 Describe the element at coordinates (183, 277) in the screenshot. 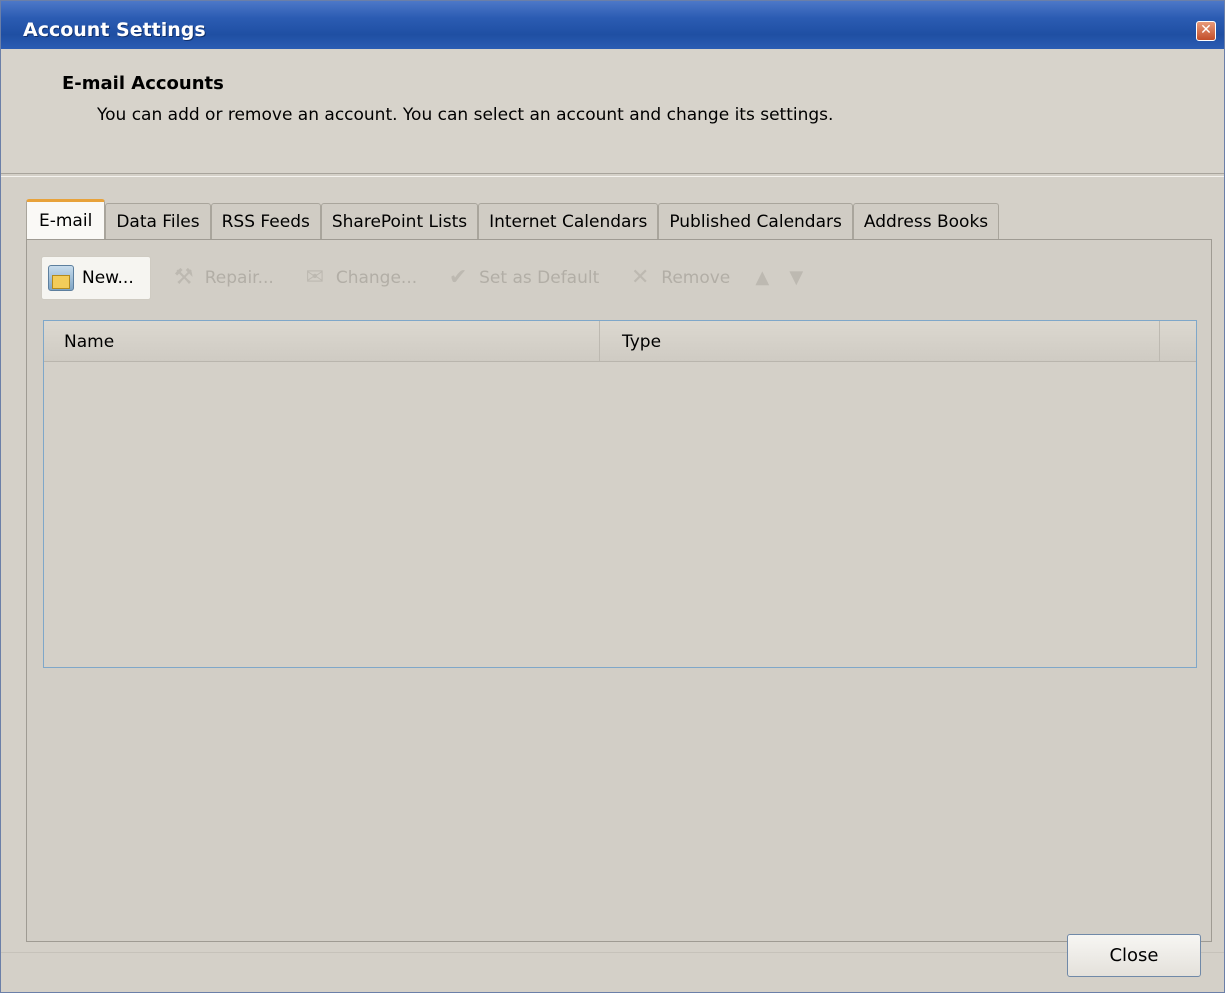

I see `tools-icon: ⚒` at that location.